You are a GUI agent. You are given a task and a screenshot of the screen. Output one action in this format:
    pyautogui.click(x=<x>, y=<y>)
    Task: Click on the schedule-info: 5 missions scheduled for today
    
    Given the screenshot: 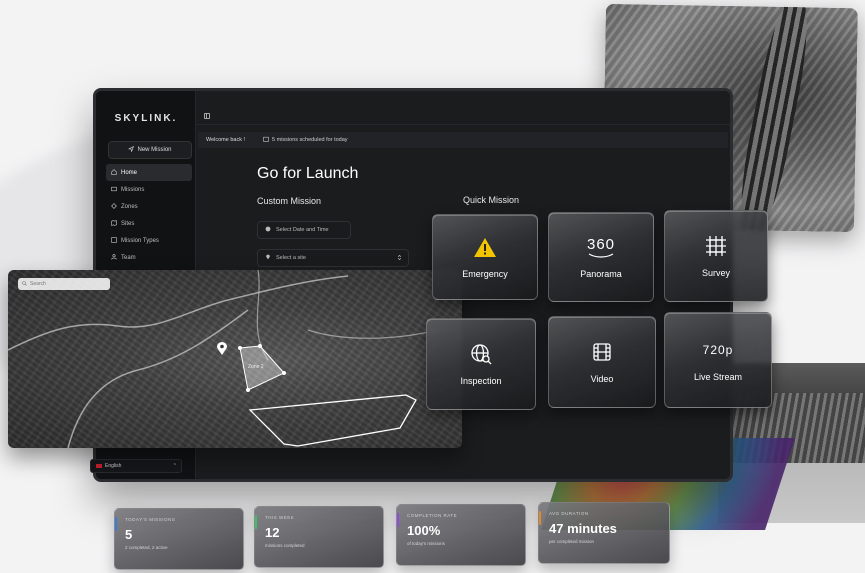 What is the action you would take?
    pyautogui.click(x=305, y=140)
    